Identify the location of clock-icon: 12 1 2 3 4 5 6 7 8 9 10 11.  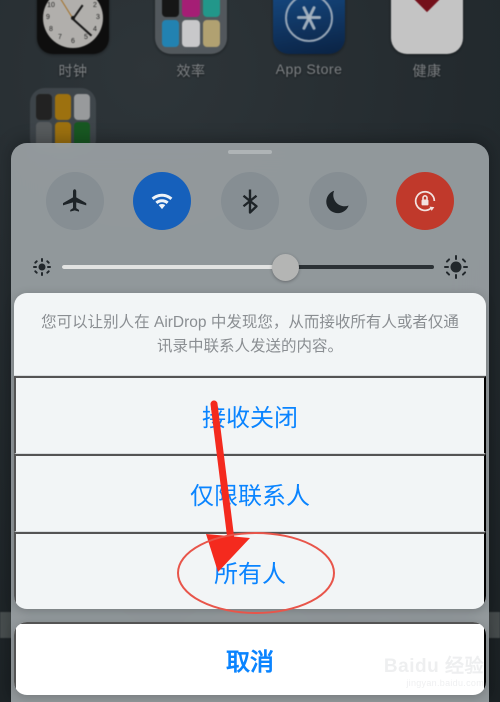
(73, 27).